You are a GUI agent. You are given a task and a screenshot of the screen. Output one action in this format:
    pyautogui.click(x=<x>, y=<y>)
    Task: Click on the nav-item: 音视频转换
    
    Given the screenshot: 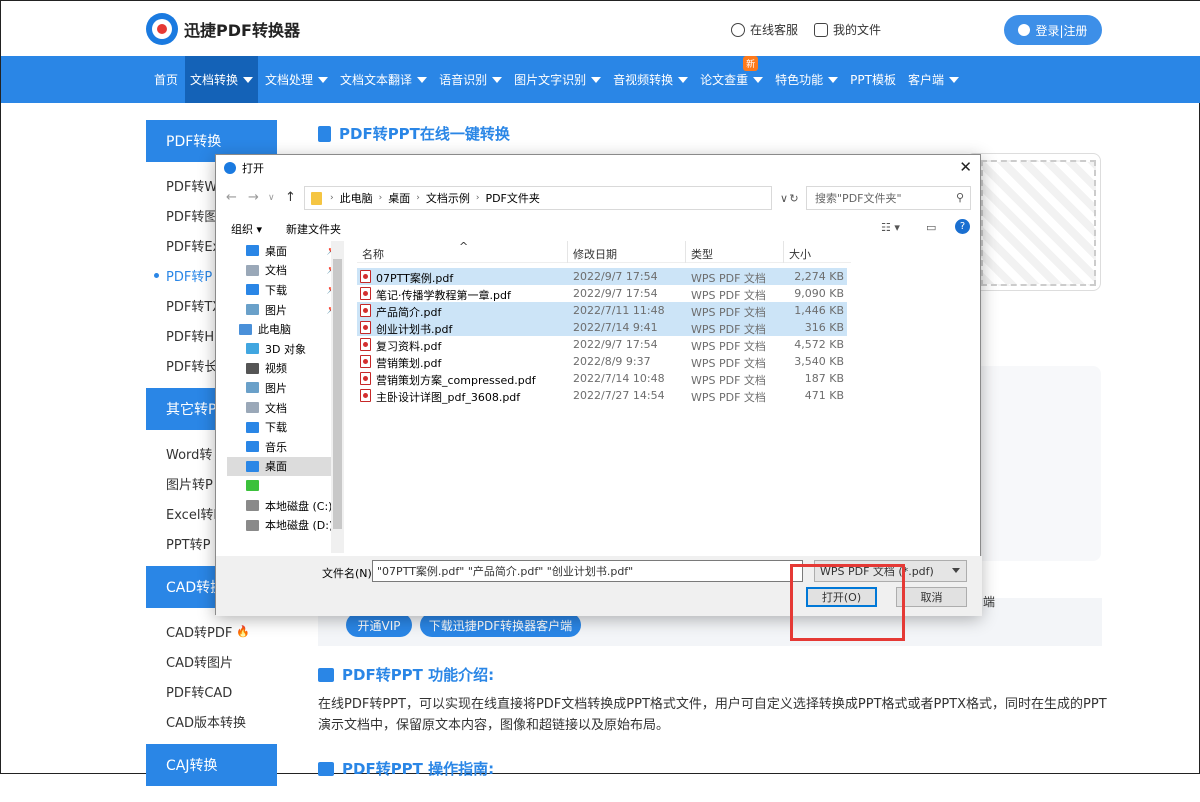 What is the action you would take?
    pyautogui.click(x=650, y=79)
    